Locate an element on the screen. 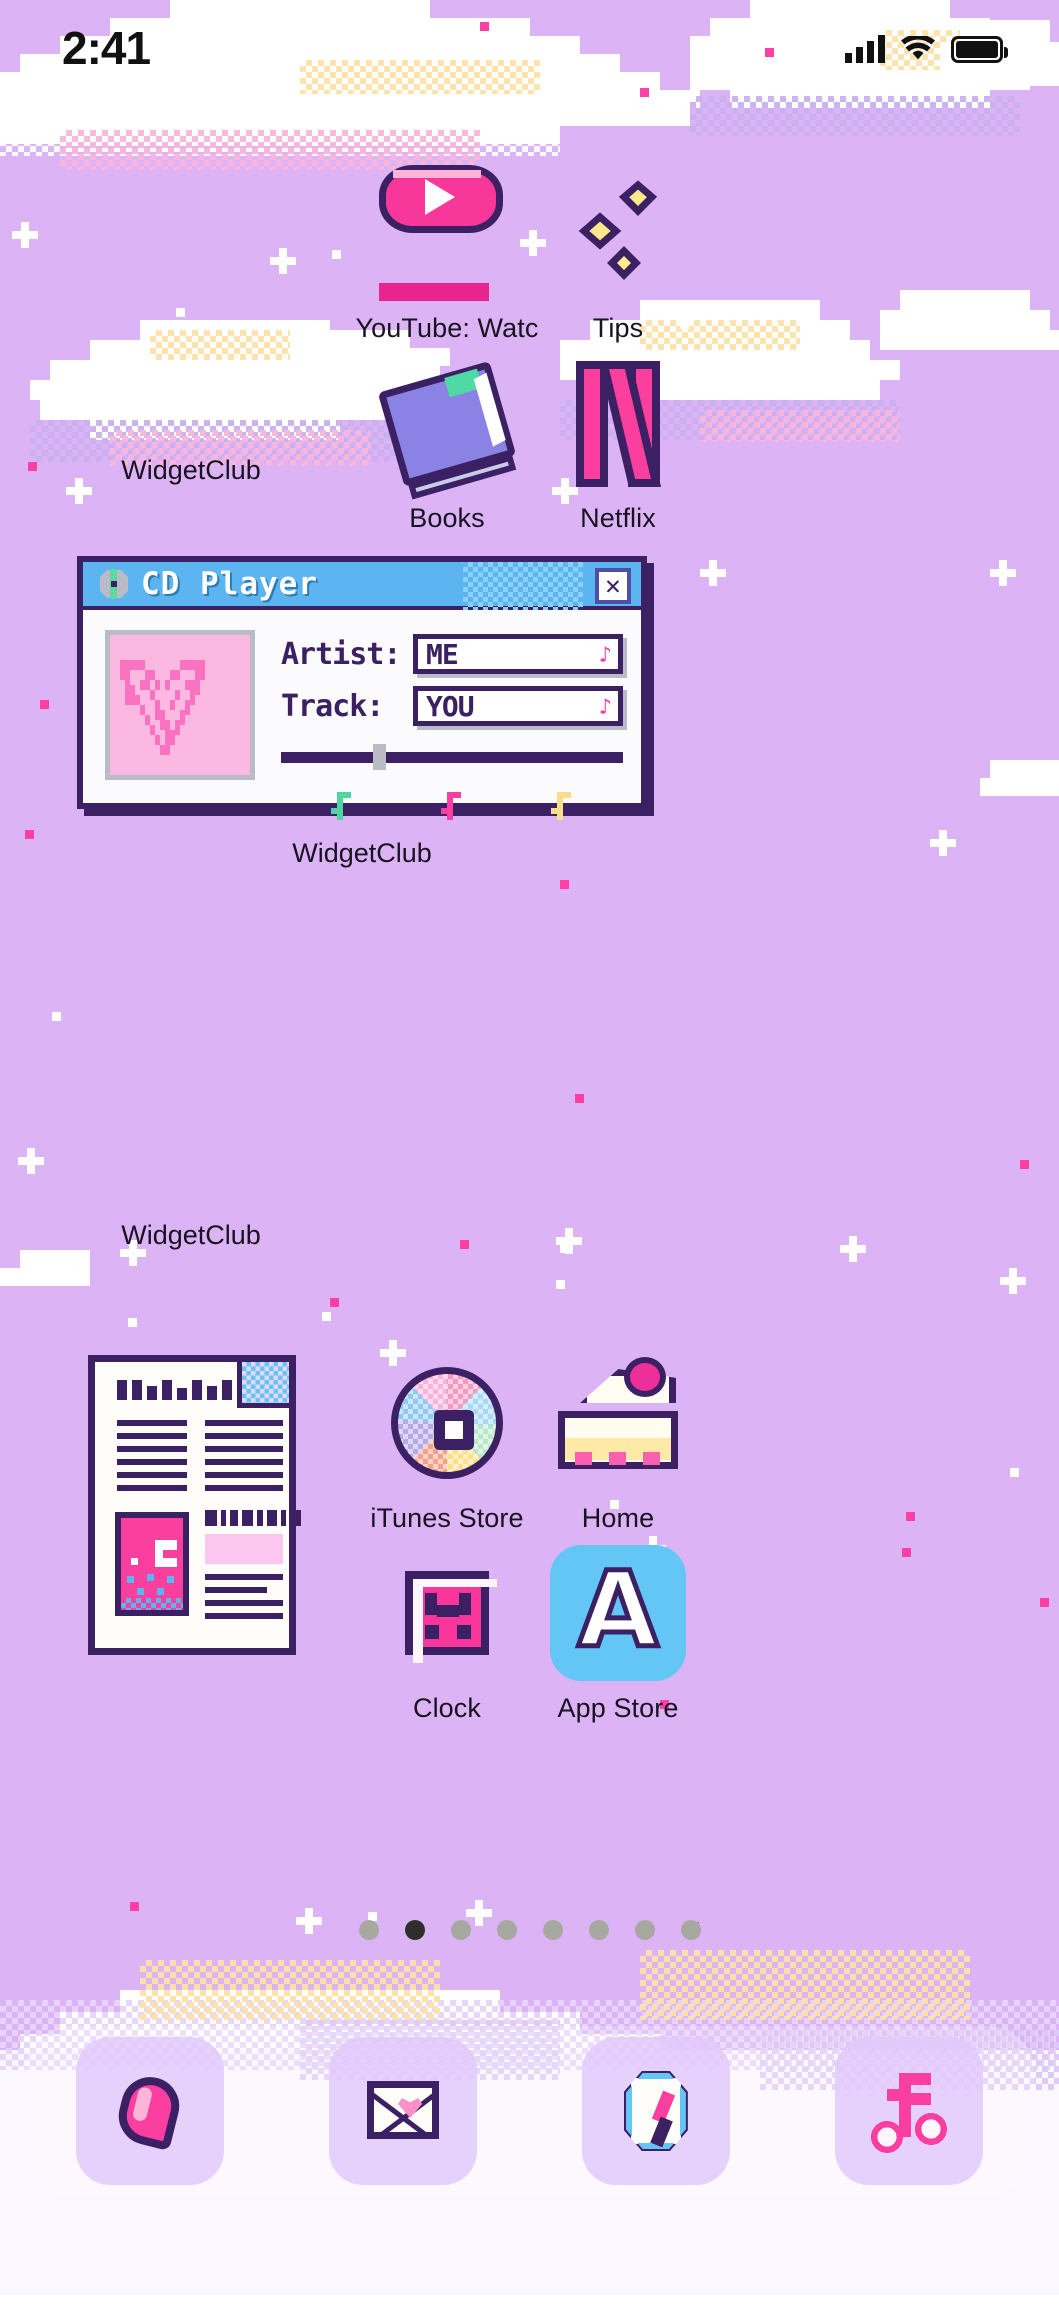 This screenshot has width=1059, height=2320. album-art is located at coordinates (180, 705).